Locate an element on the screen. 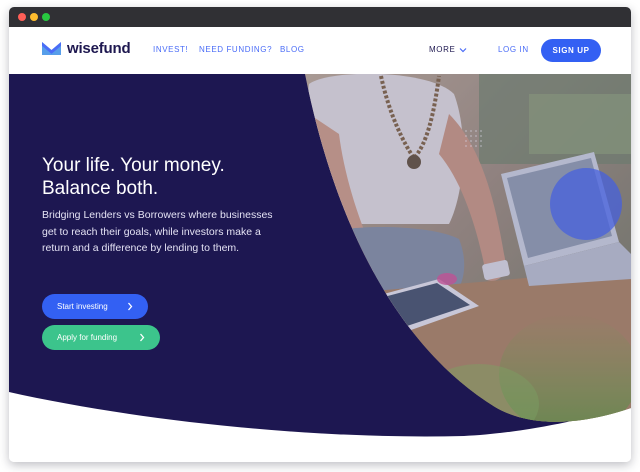 Image resolution: width=640 pixels, height=472 pixels. start-investing-button: Start investing is located at coordinates (95, 306).